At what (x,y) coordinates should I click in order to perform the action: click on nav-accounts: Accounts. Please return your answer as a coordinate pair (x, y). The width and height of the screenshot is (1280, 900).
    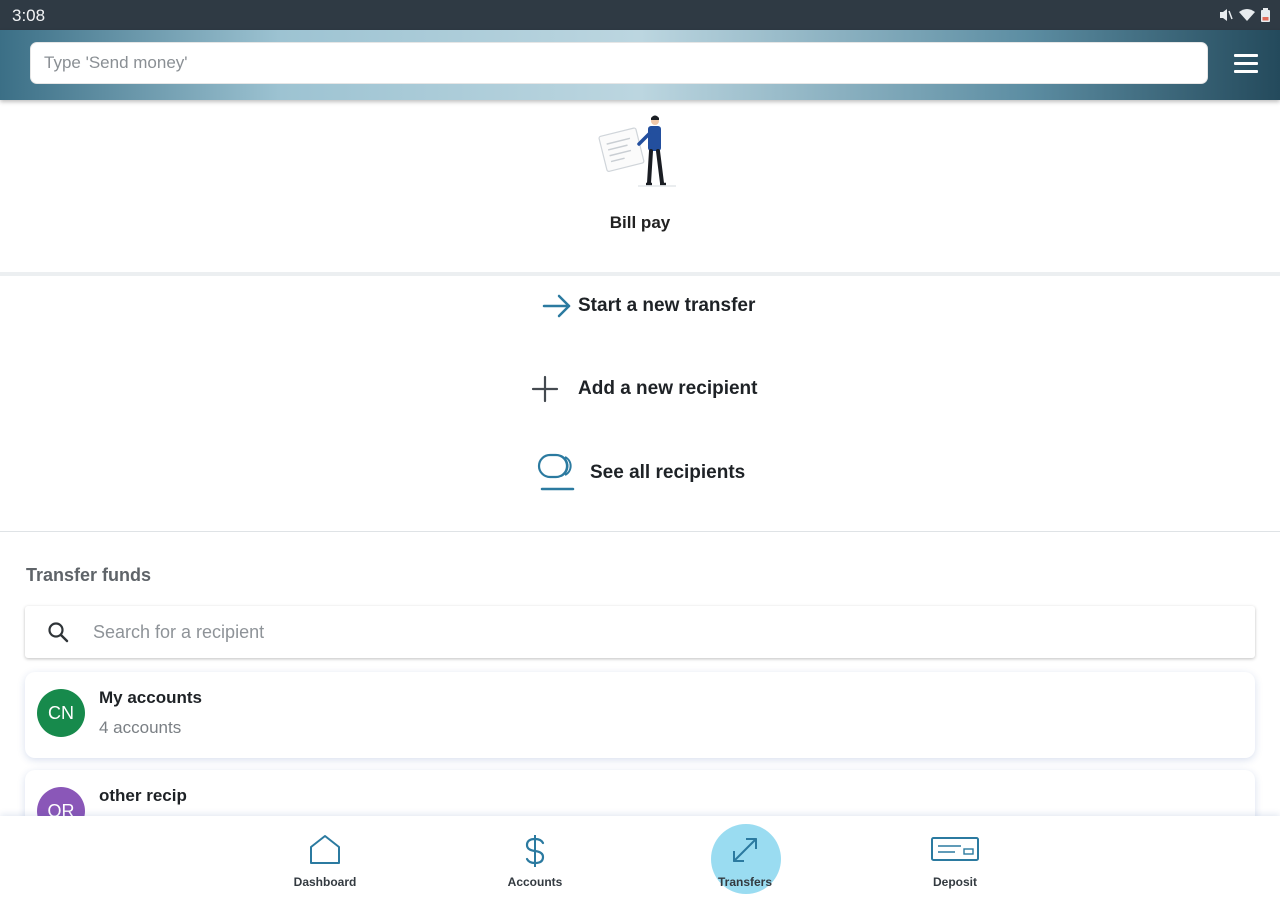
    Looking at the image, I should click on (535, 858).